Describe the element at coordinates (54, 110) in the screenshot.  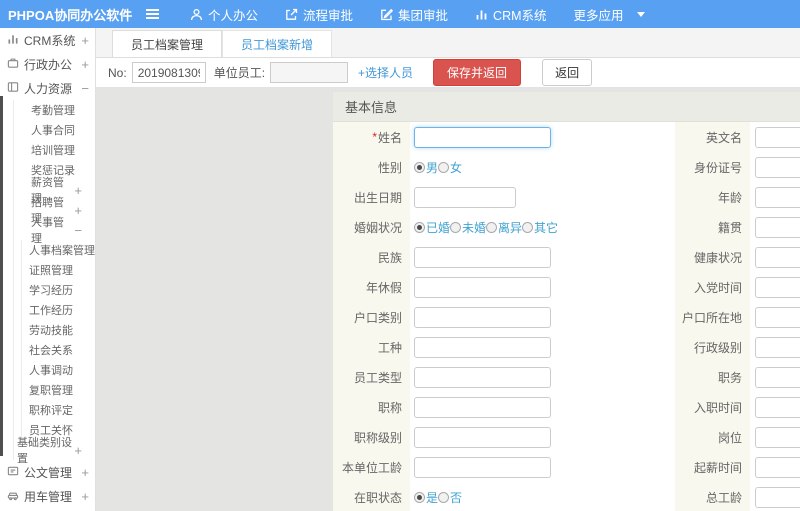
I see `sidebar-item-attendance: 考勤管理` at that location.